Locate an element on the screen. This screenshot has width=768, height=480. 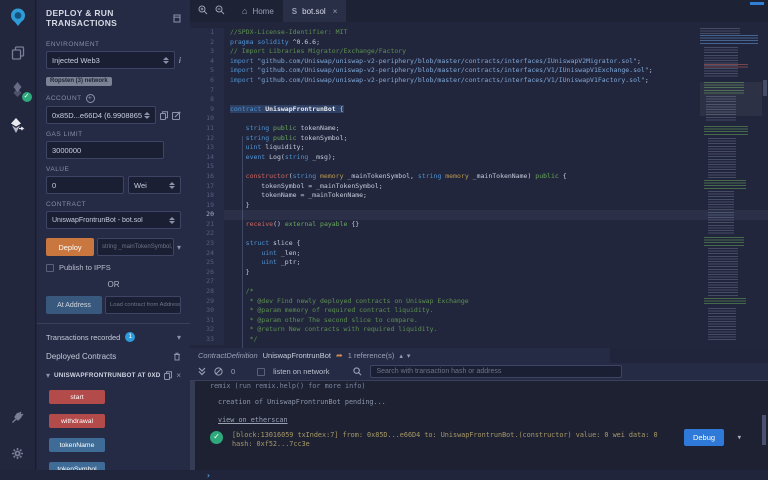
zoom-out-icon is located at coordinates (220, 11).